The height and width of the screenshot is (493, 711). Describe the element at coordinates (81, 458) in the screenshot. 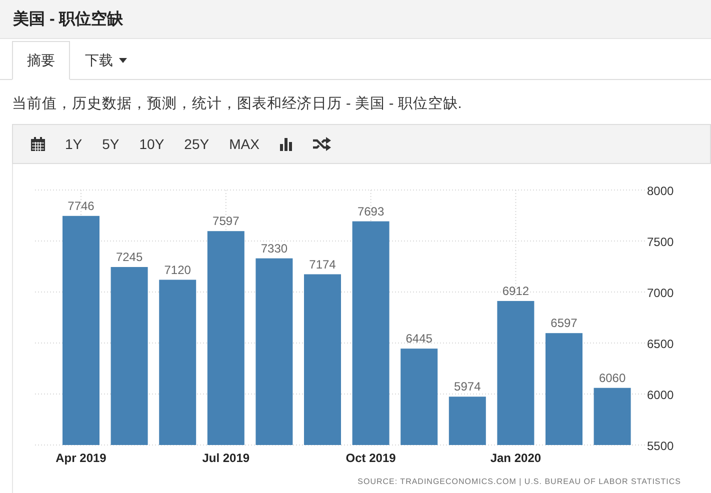

I see `x-tick-label: Apr 2019` at that location.